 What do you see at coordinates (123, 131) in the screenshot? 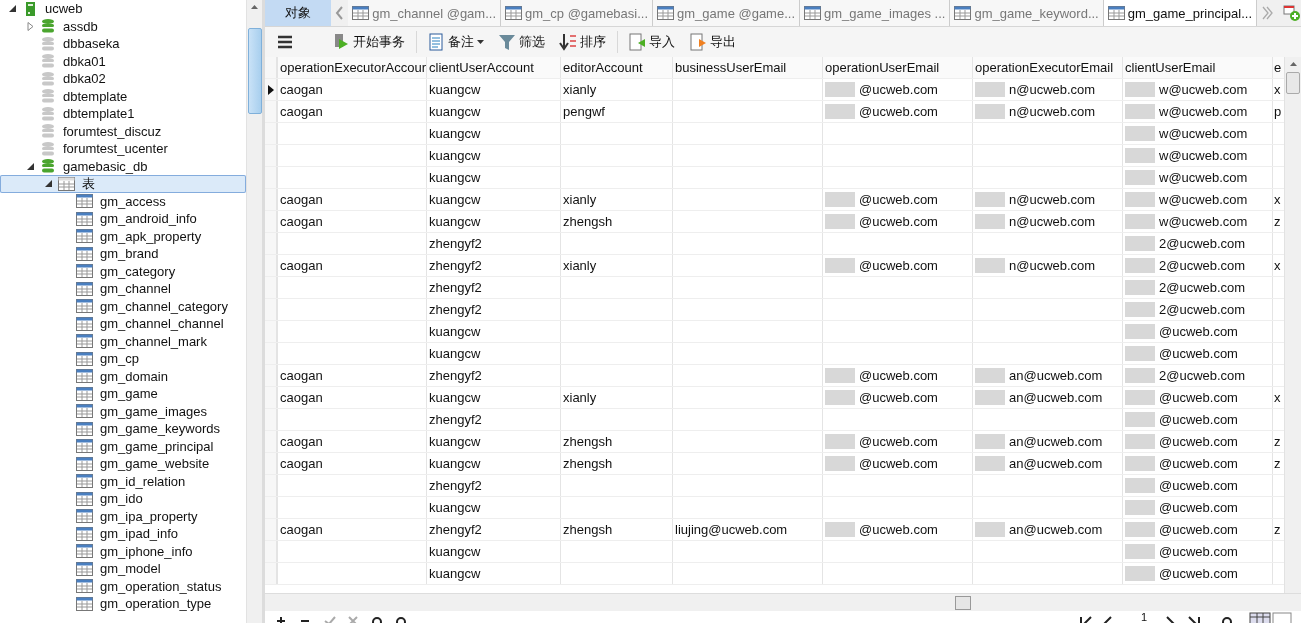
I see `tree-item: forumtest_discuz` at bounding box center [123, 131].